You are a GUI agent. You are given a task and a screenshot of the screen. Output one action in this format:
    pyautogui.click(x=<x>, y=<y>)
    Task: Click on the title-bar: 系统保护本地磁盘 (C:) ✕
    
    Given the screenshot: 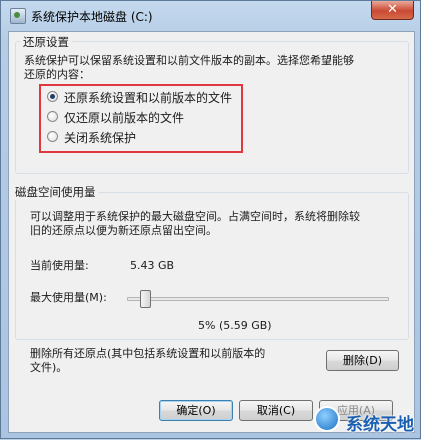 What is the action you would take?
    pyautogui.click(x=210, y=16)
    